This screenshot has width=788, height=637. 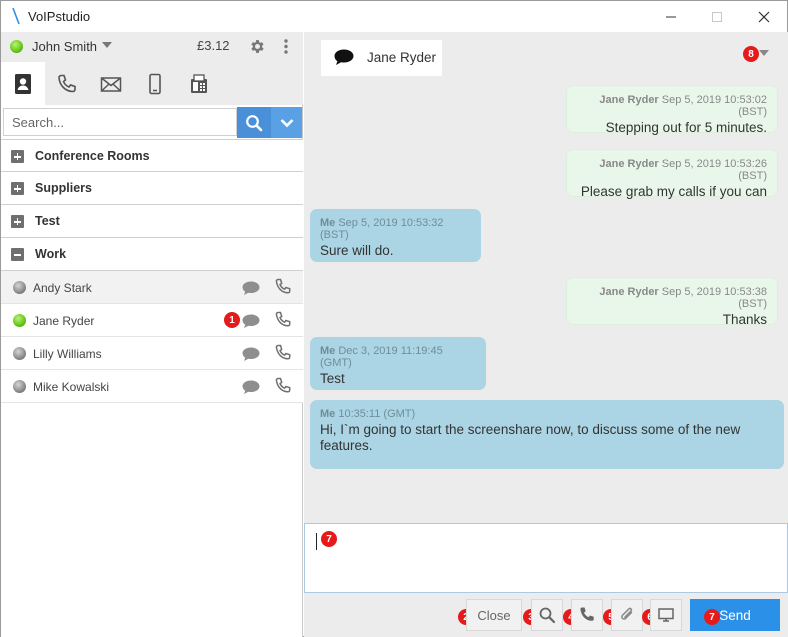 I want to click on paperclip-icon, so click(x=627, y=613).